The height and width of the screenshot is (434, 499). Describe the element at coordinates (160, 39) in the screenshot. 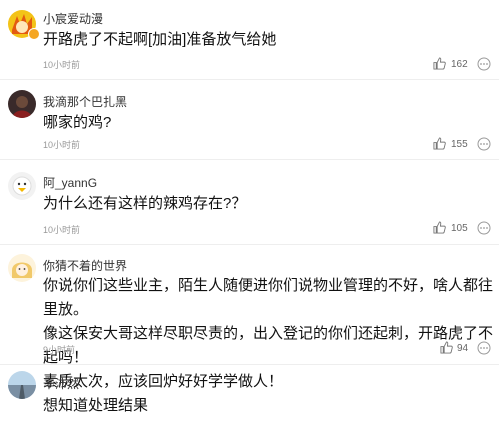

I see `comment-text: 开路虎了不起啊[加油]准备放气给她` at that location.